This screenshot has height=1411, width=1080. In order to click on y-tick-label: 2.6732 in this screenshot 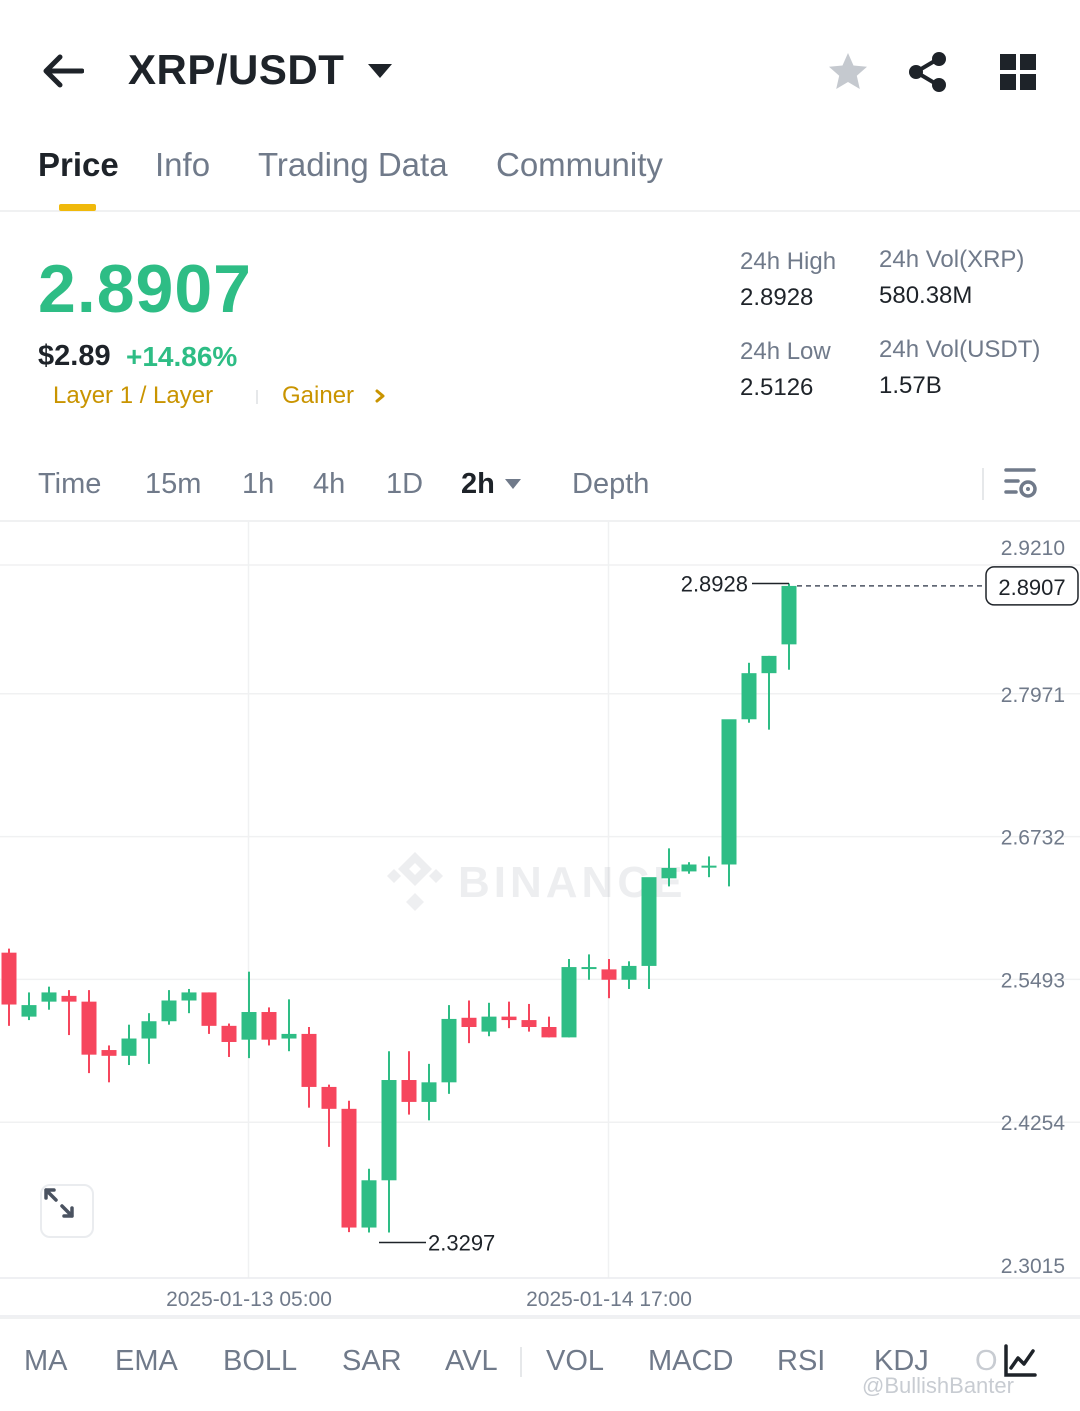, I will do `click(1033, 838)`.